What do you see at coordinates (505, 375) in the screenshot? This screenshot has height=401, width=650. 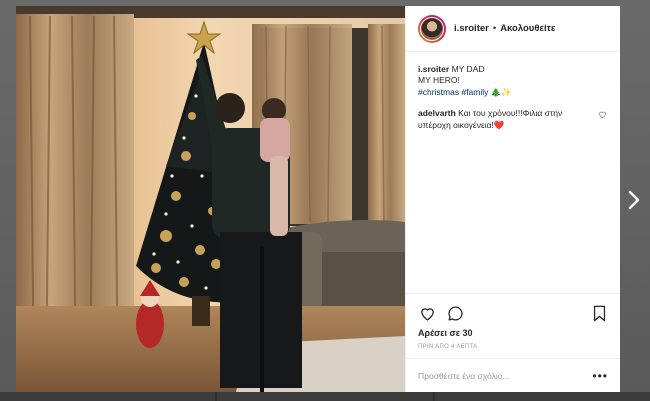 I see `comment-input` at bounding box center [505, 375].